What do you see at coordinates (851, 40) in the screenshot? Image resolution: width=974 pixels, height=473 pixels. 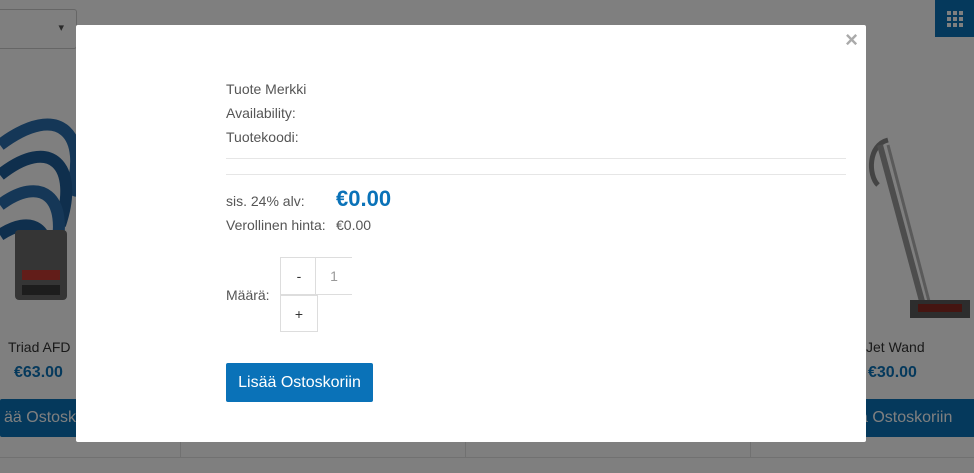 I see `close-icon: ×` at bounding box center [851, 40].